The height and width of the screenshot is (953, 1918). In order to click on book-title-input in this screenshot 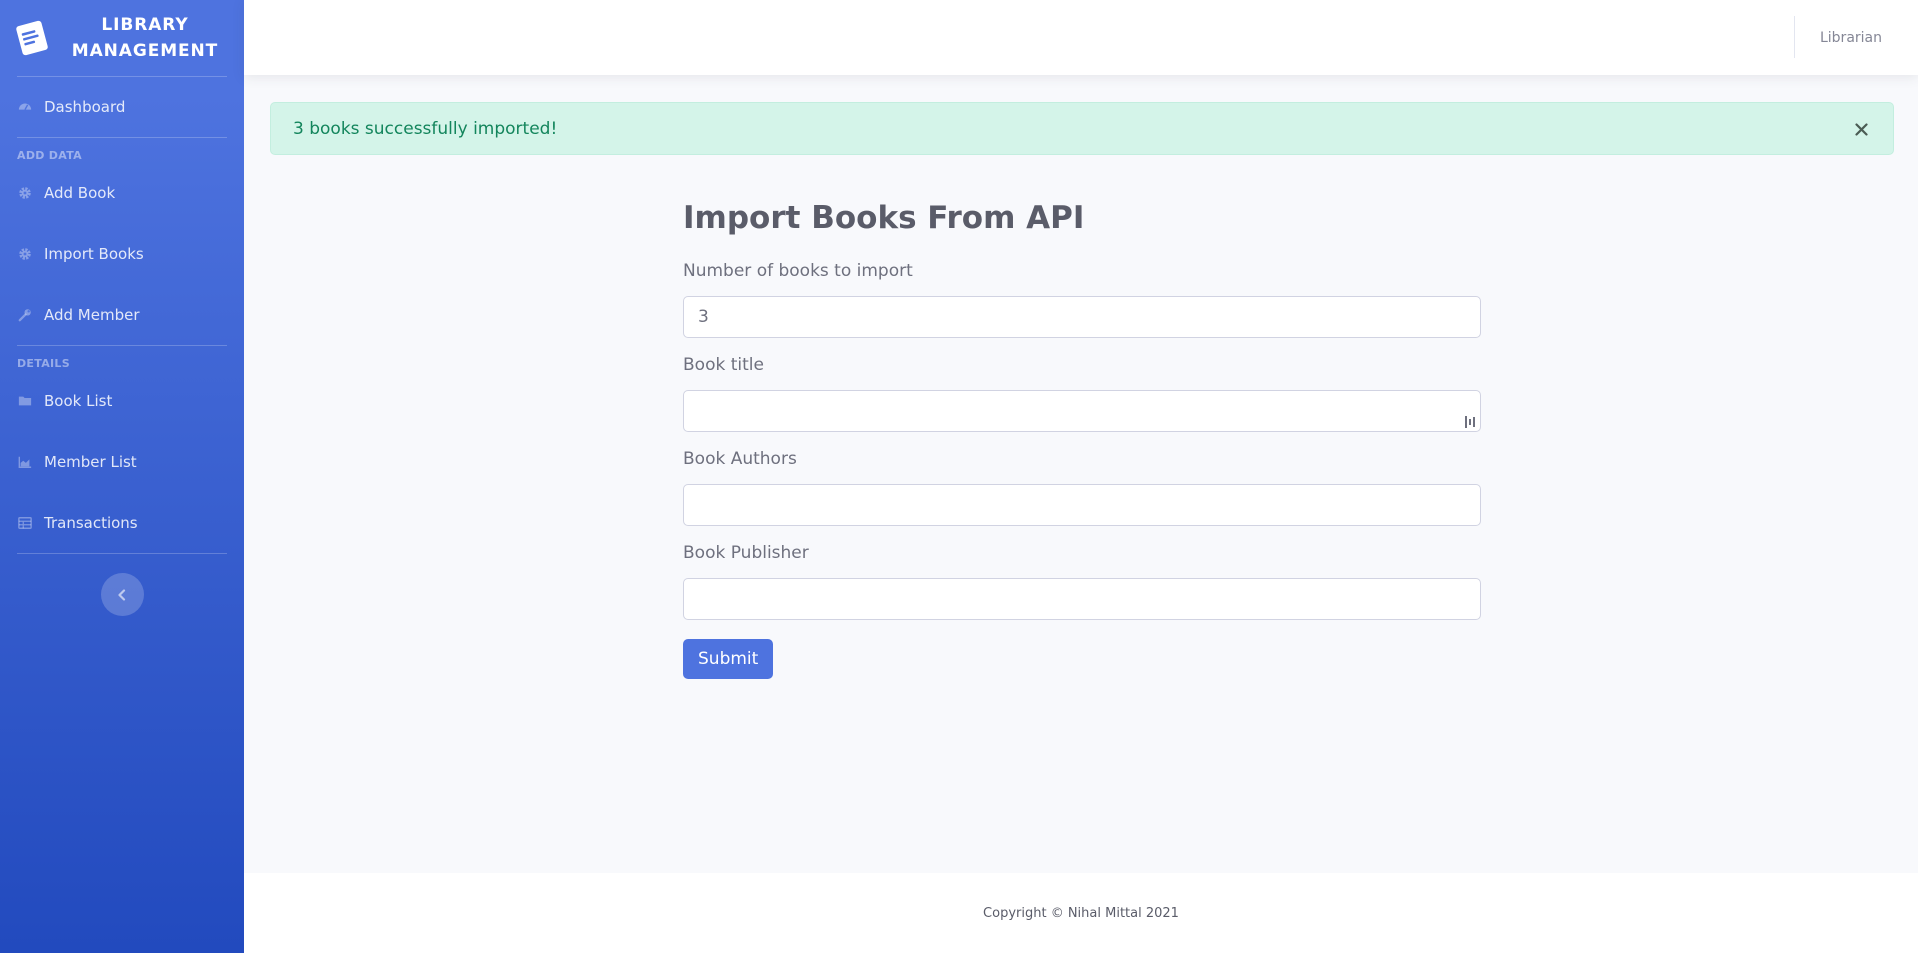, I will do `click(1082, 411)`.